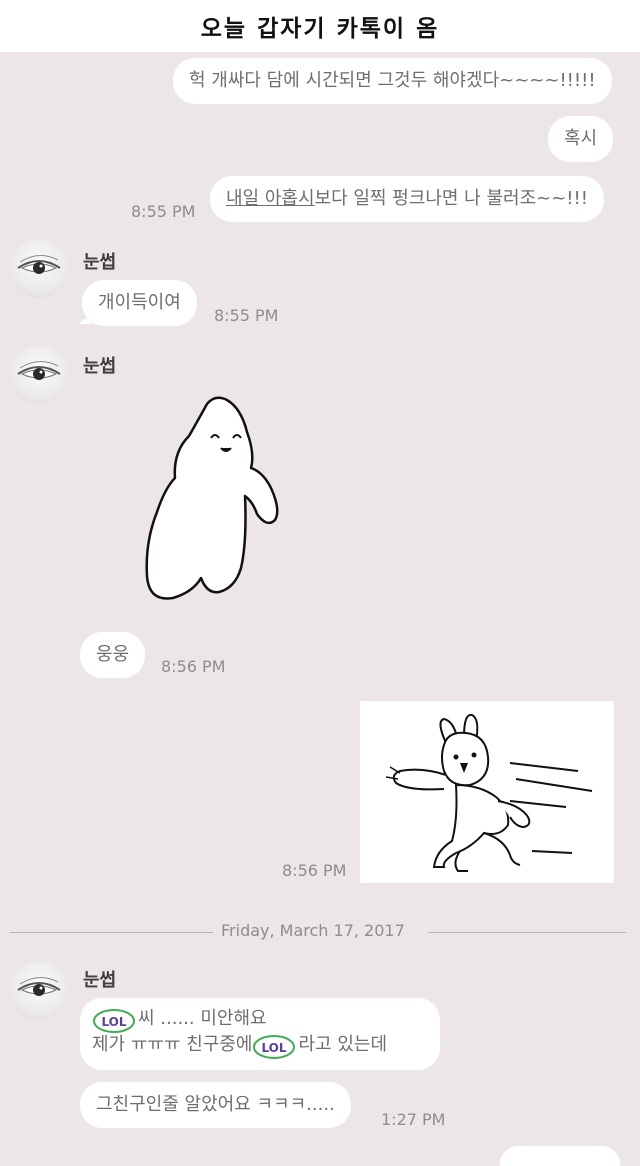  What do you see at coordinates (343, 1044) in the screenshot?
I see `message-text: 라고 있는데` at bounding box center [343, 1044].